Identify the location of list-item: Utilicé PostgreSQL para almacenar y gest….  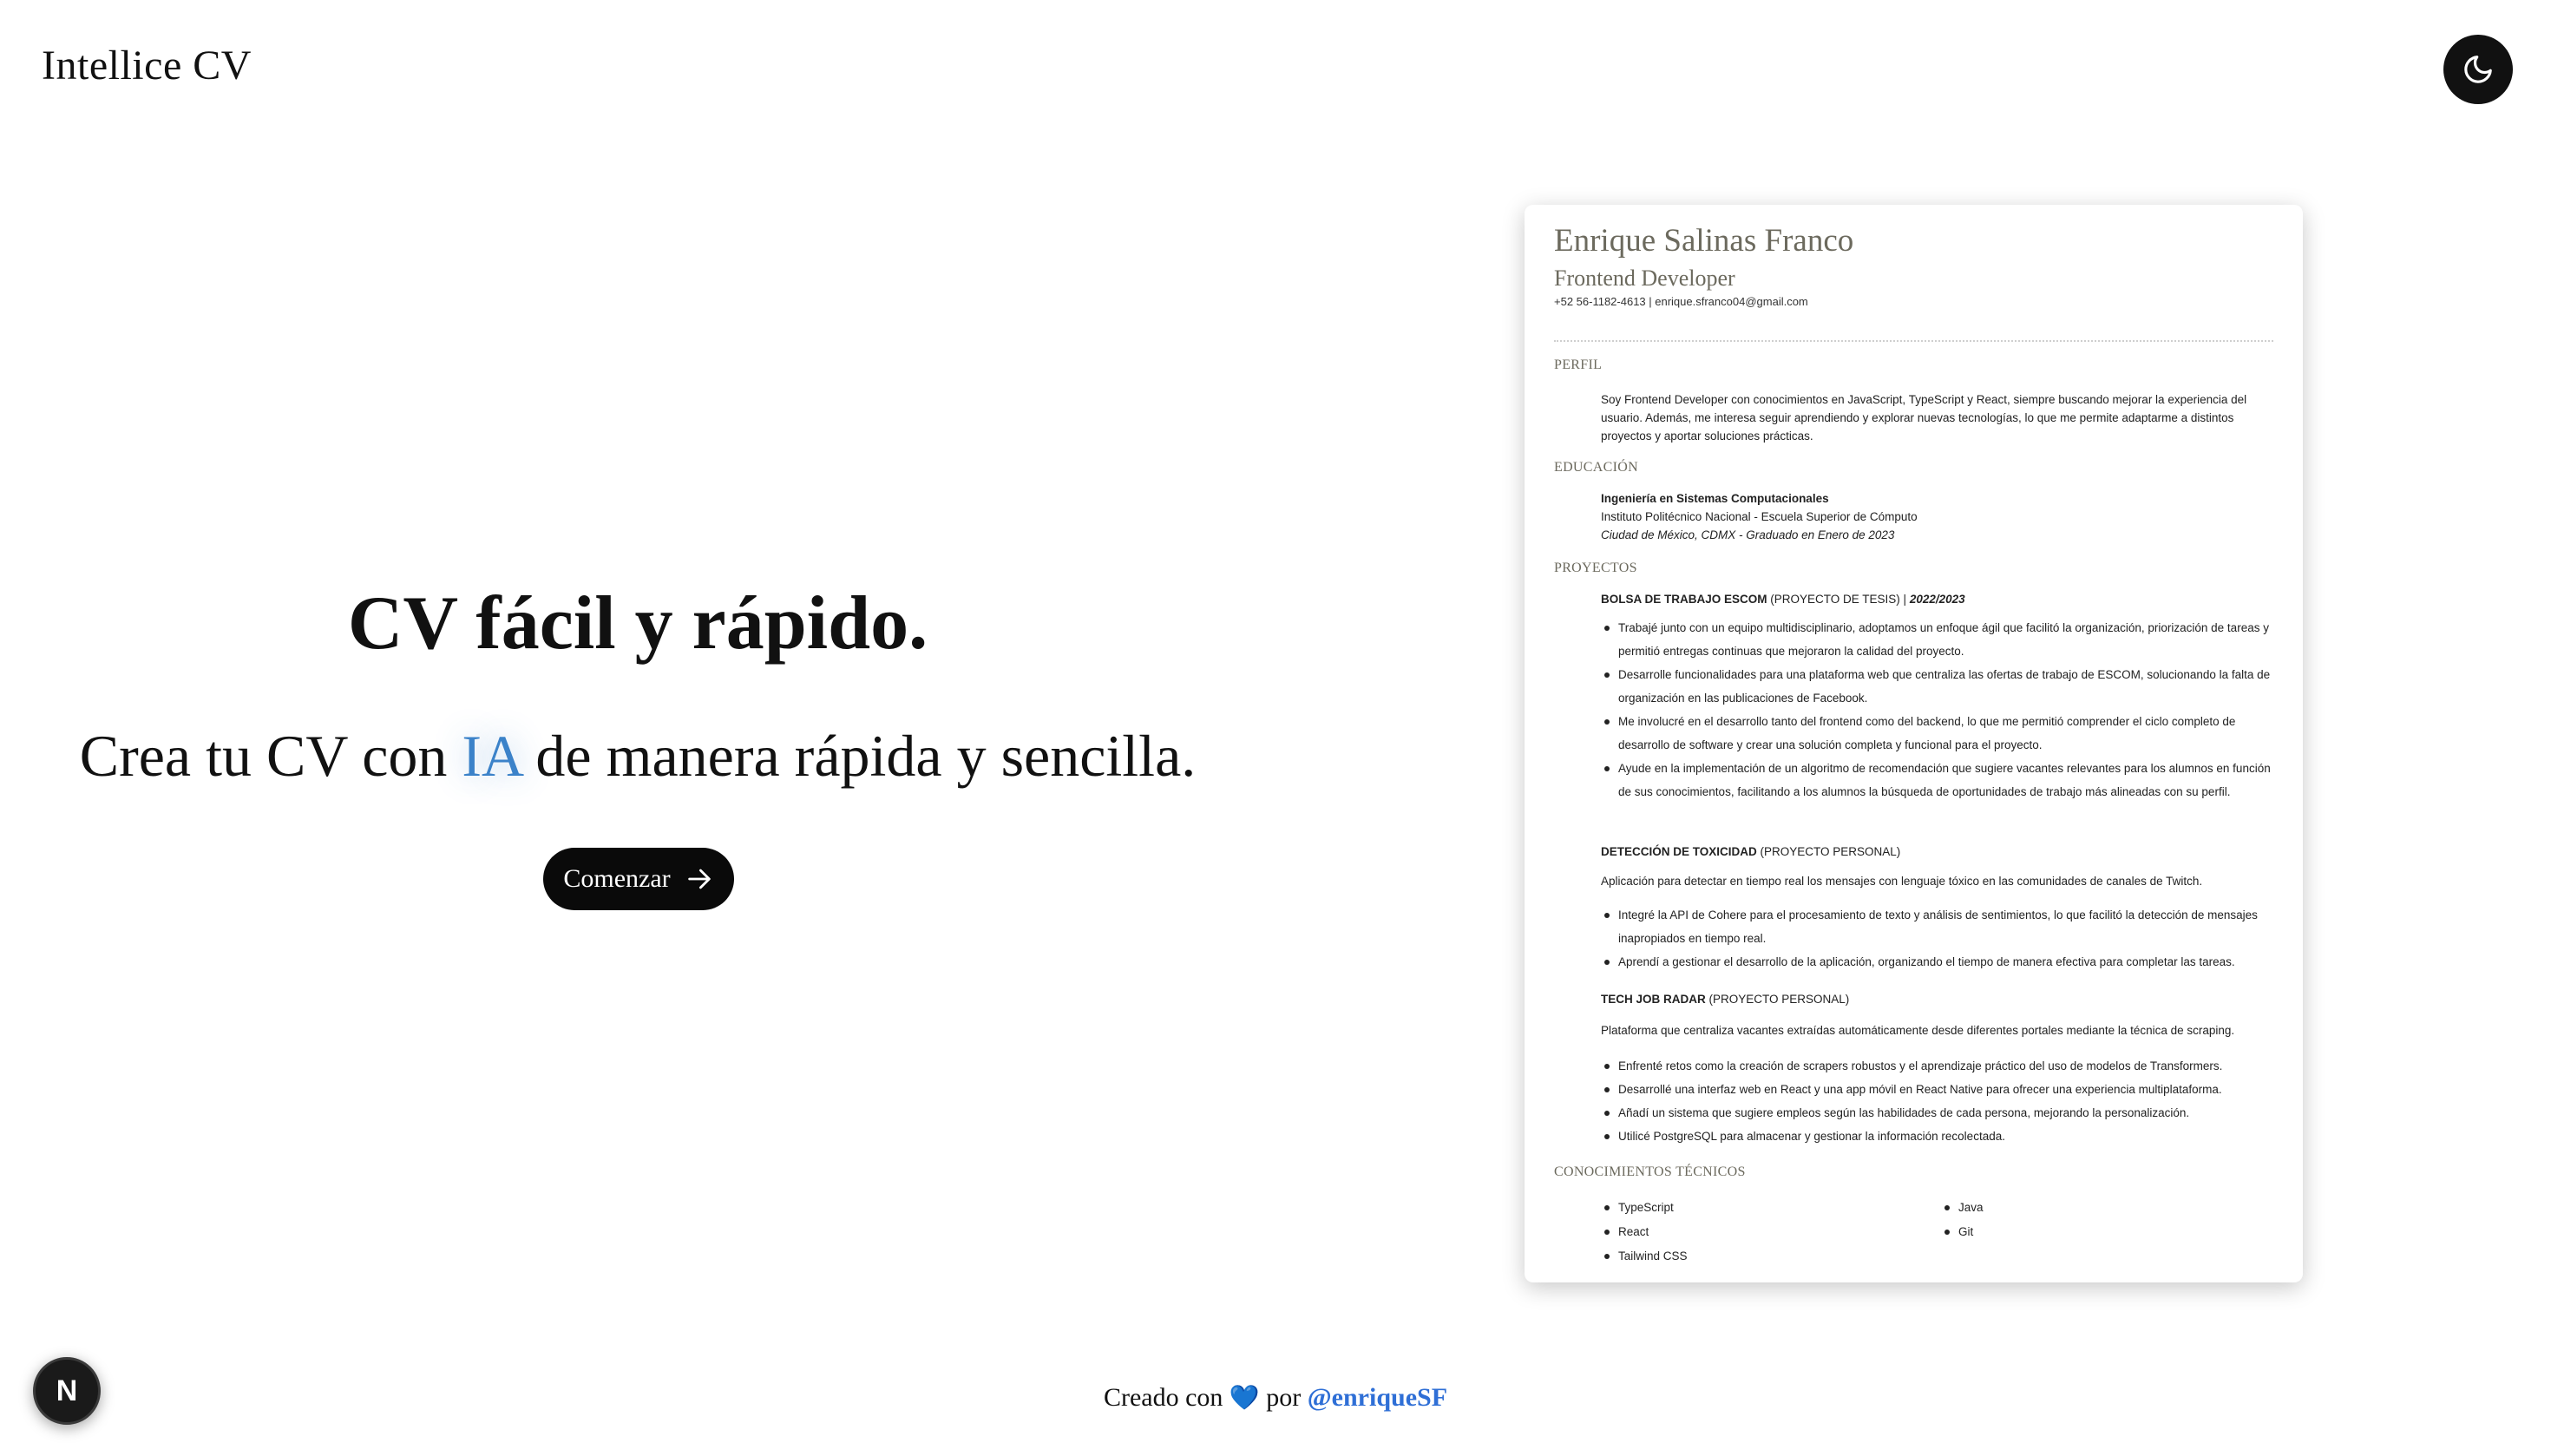
(1939, 1136).